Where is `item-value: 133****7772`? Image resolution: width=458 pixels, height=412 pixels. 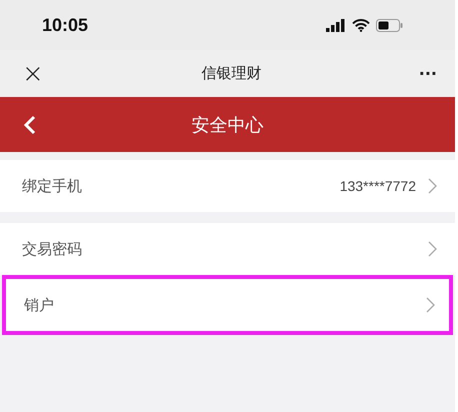 item-value: 133****7772 is located at coordinates (378, 186).